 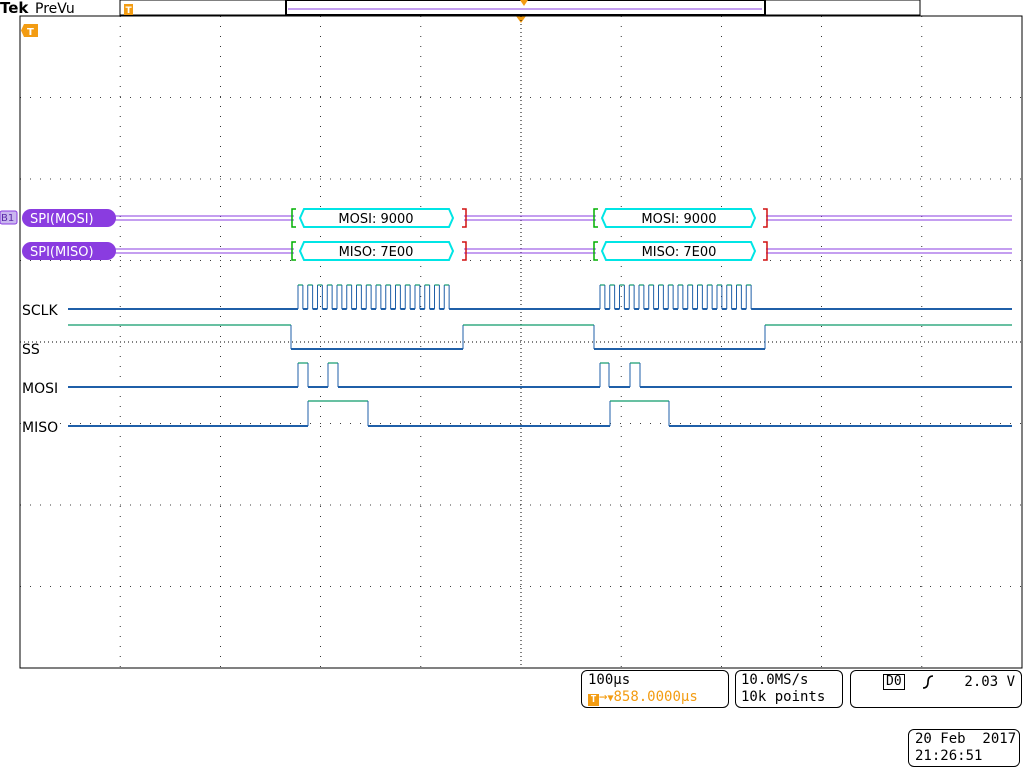 What do you see at coordinates (989, 682) in the screenshot?
I see `trigger-level: 2.03 V` at bounding box center [989, 682].